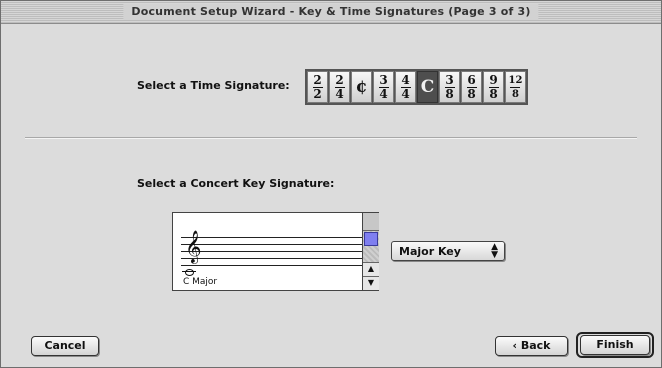 The height and width of the screenshot is (368, 662). I want to click on time-sig-12-8-button: 12 8, so click(515, 87).